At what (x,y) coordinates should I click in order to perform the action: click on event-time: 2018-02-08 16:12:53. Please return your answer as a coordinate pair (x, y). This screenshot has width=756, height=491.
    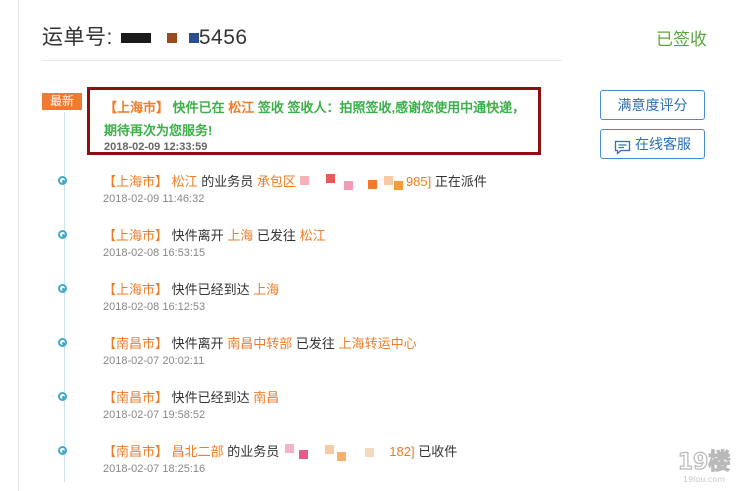
    Looking at the image, I should click on (154, 307).